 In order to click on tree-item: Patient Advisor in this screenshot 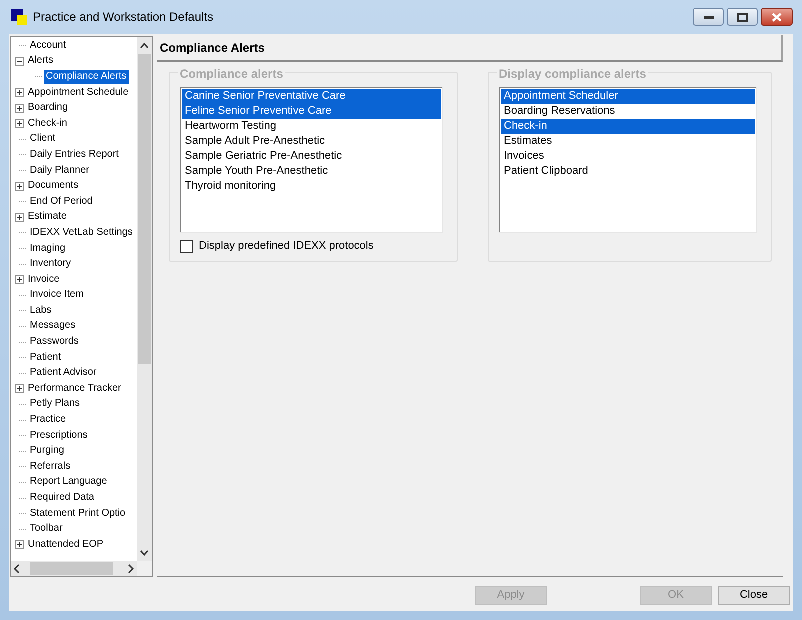, I will do `click(63, 373)`.